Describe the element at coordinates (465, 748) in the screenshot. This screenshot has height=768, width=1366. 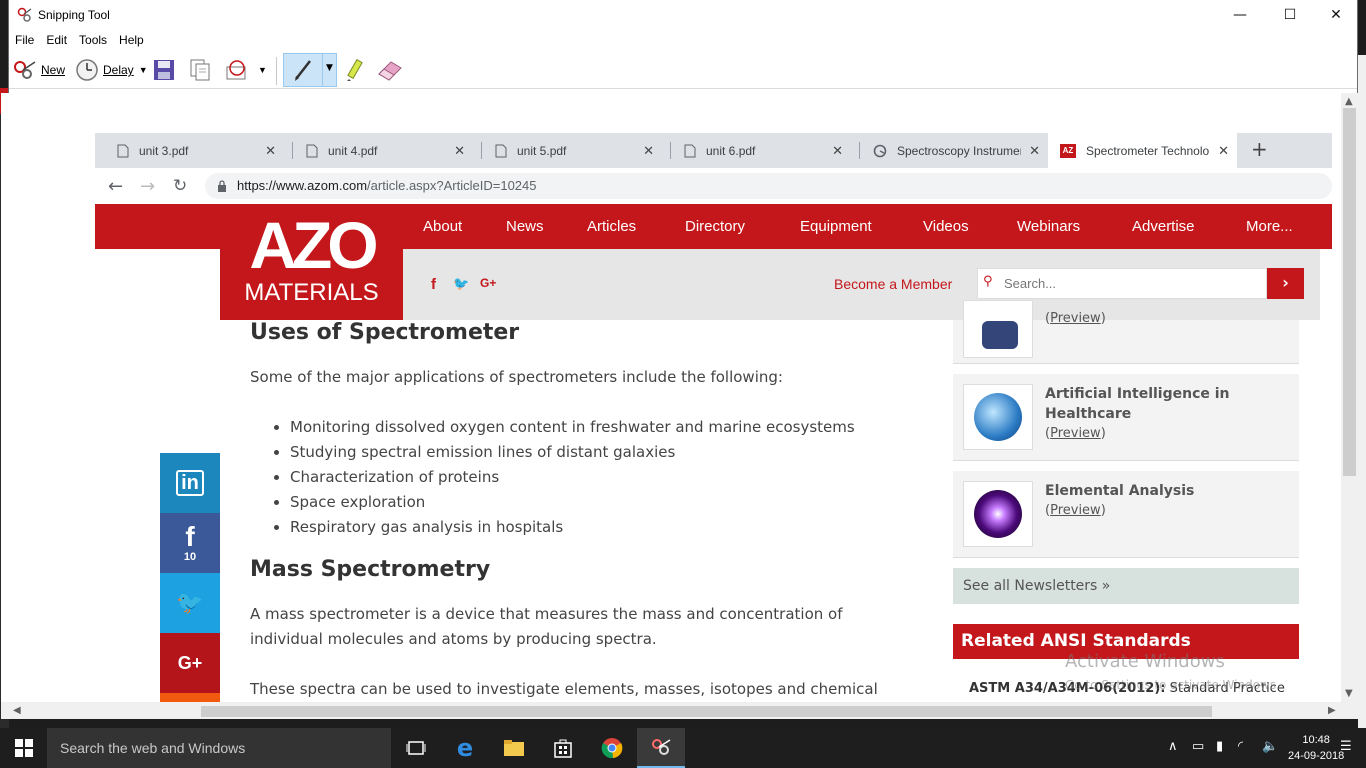
I see `edge-browser-icon: e` at that location.